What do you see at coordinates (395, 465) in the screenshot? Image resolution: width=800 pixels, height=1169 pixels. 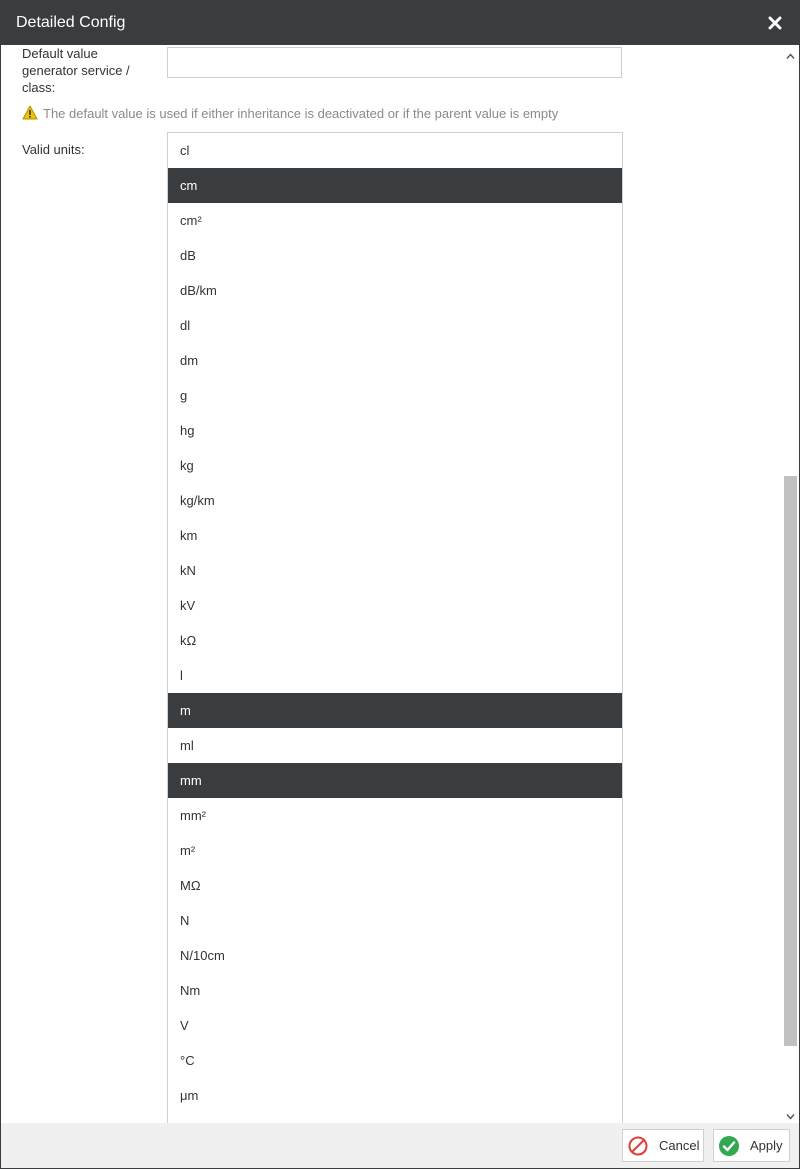 I see `unit-option: kg` at bounding box center [395, 465].